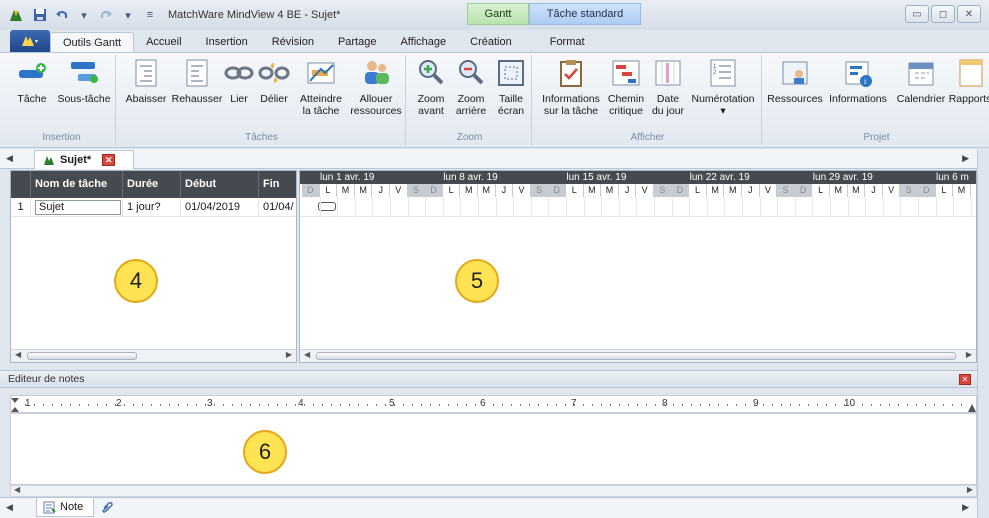  Describe the element at coordinates (153, 355) in the screenshot. I see `grid-horizontal-scrollbar: ◀ ▶` at that location.